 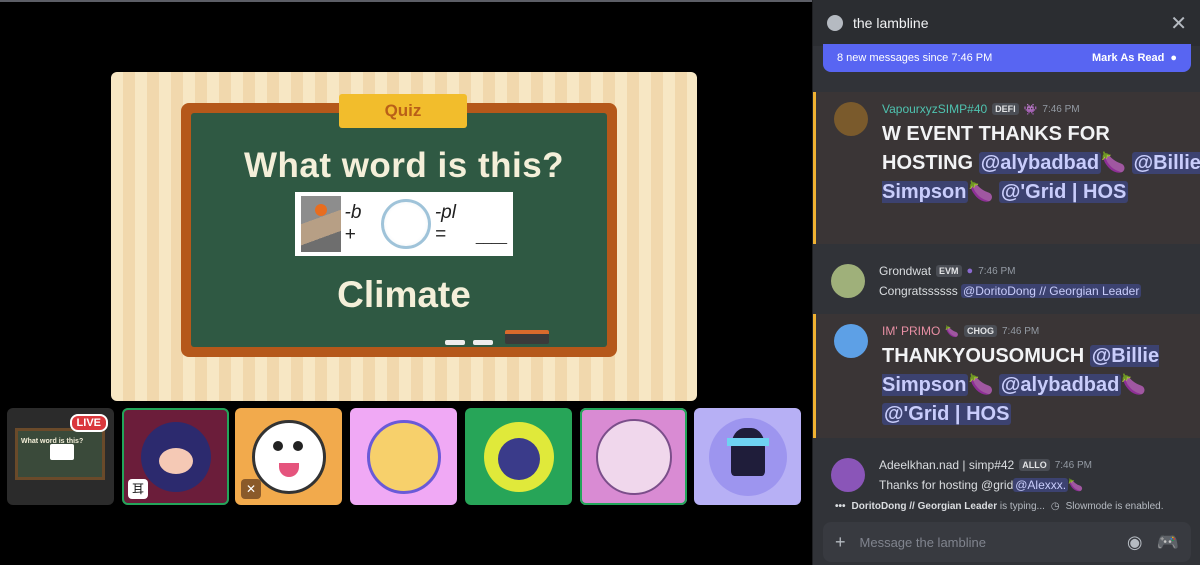 What do you see at coordinates (1051, 291) in the screenshot?
I see `mention: @DoritoDong // Georgian Leader` at bounding box center [1051, 291].